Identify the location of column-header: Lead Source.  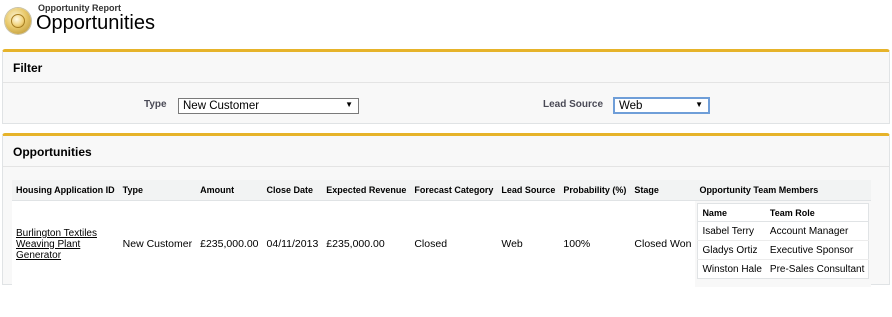
(528, 190).